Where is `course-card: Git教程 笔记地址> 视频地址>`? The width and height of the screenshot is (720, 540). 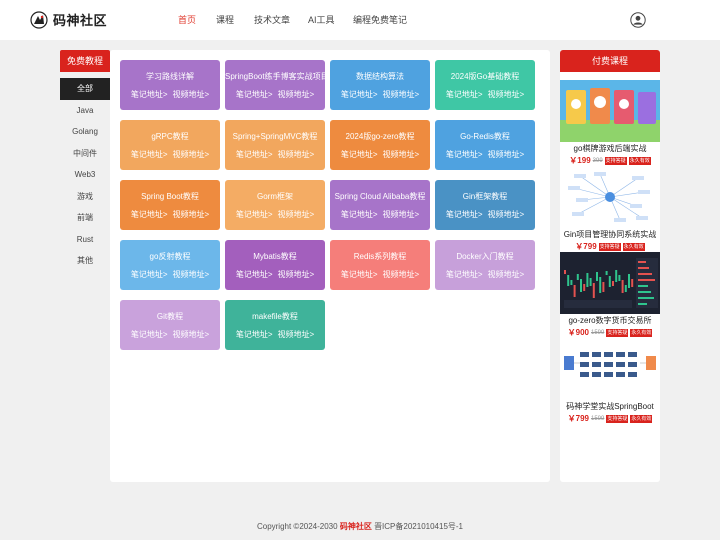
course-card: Git教程 笔记地址> 视频地址> is located at coordinates (170, 325).